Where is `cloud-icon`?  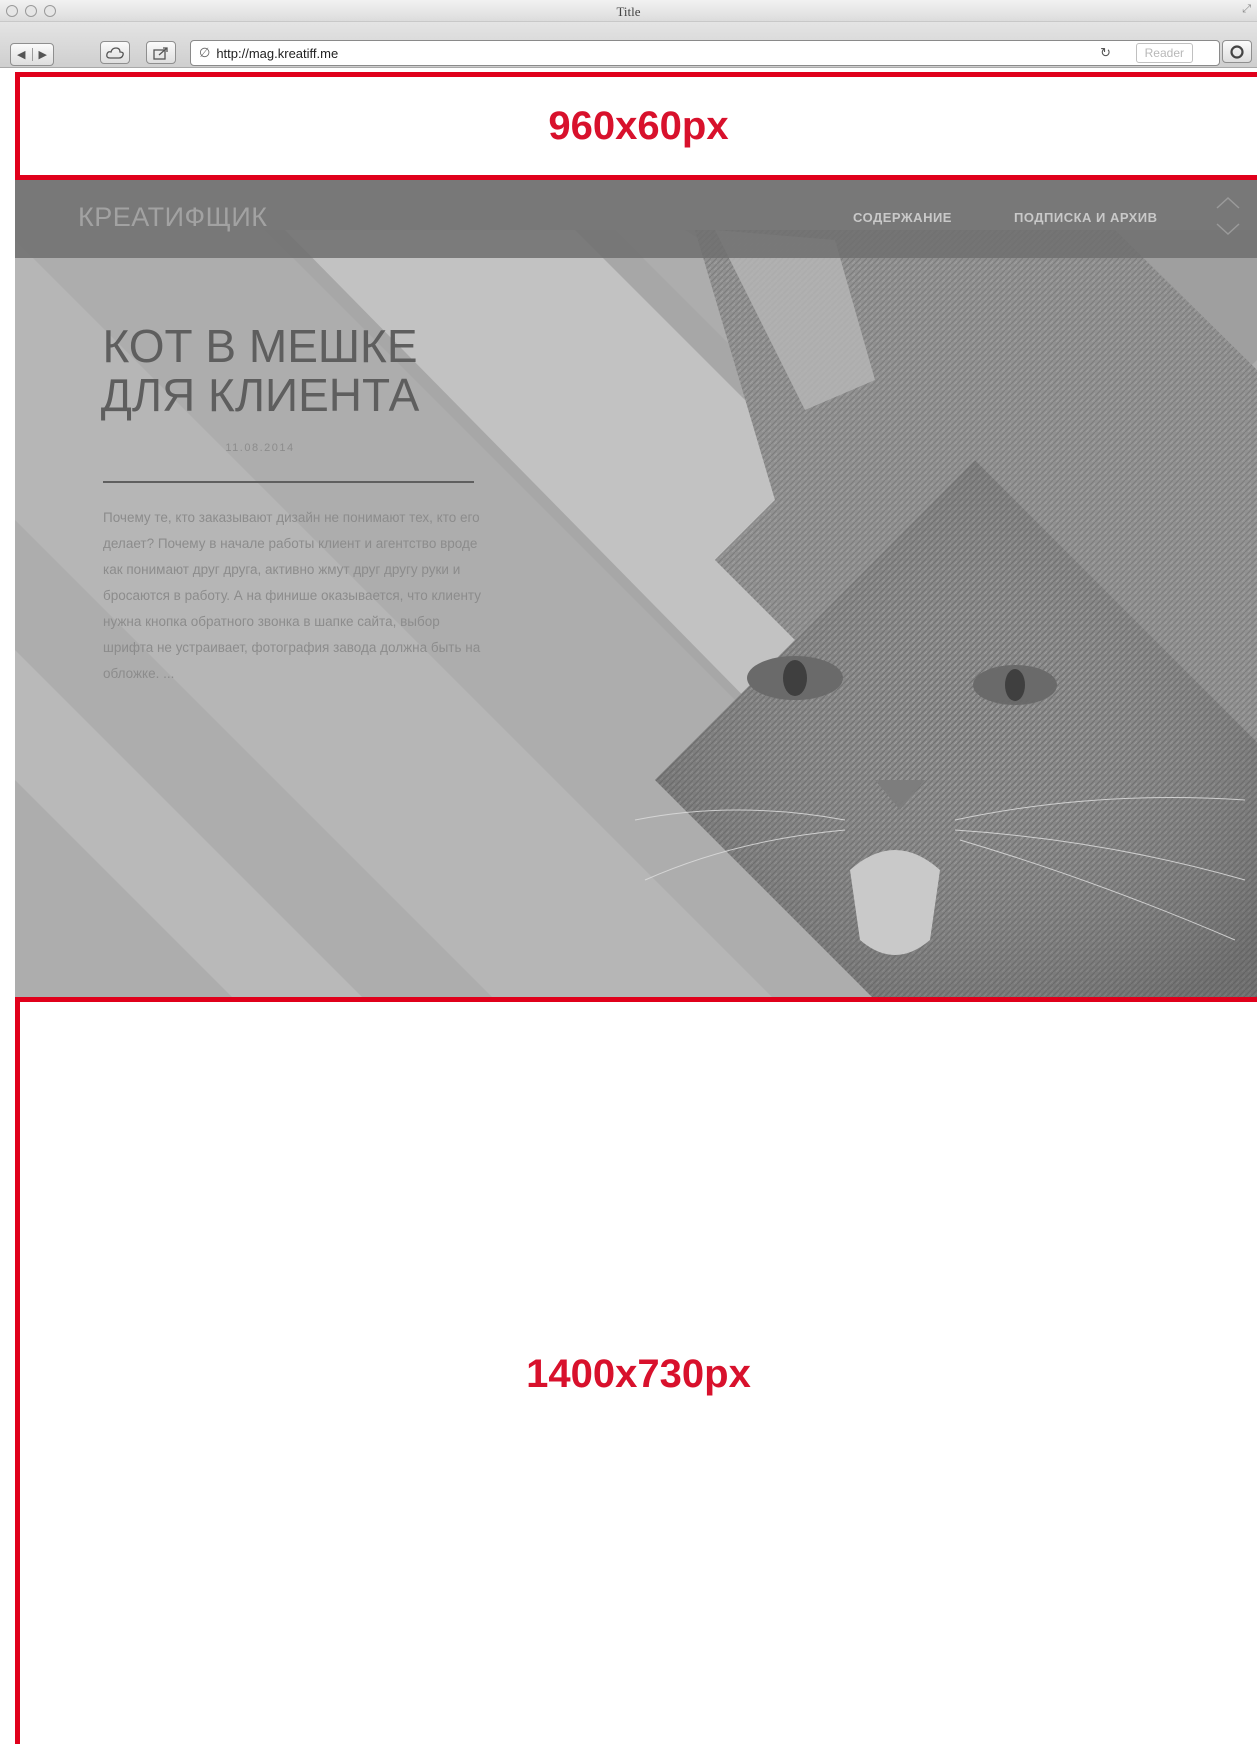 cloud-icon is located at coordinates (115, 52).